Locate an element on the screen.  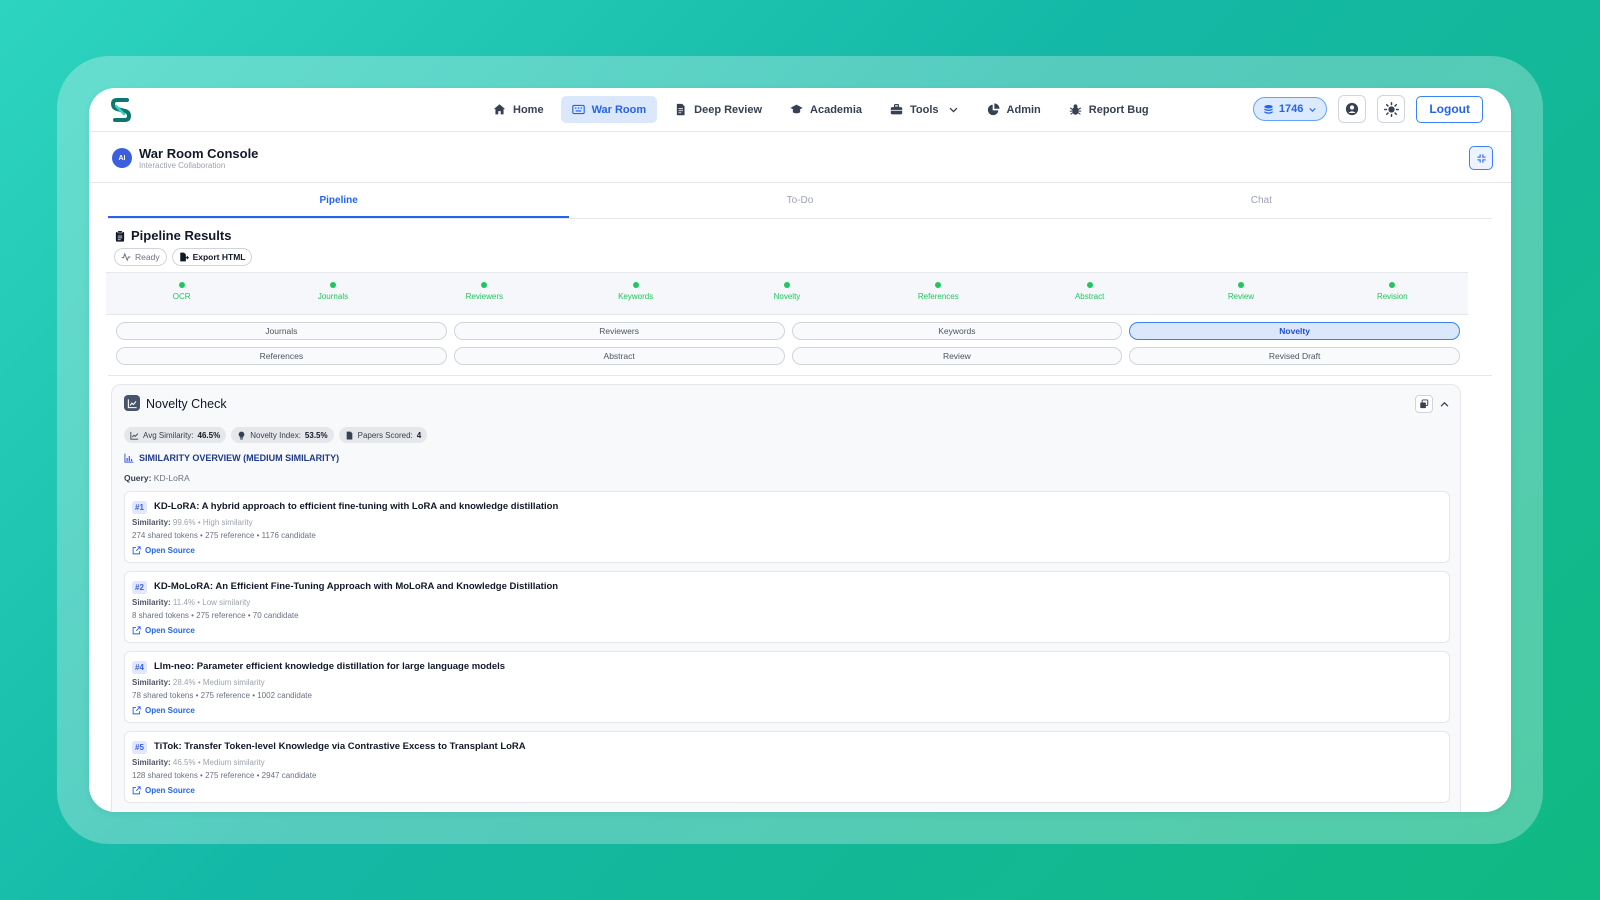
stage-label: Novelty is located at coordinates (787, 296).